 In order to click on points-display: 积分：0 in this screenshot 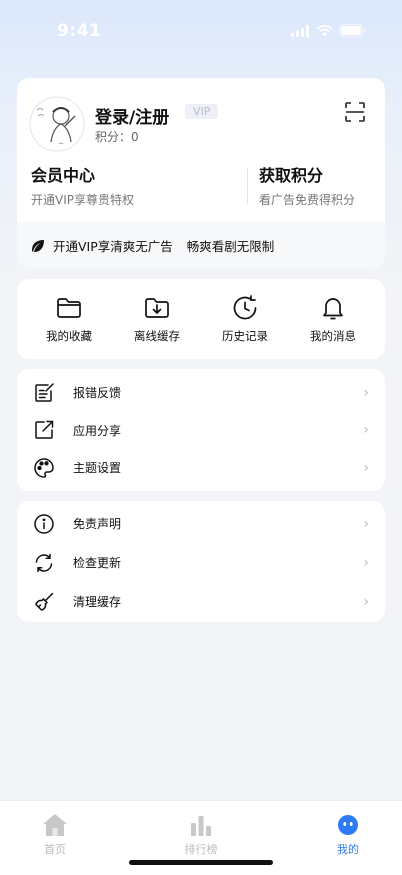, I will do `click(117, 136)`.